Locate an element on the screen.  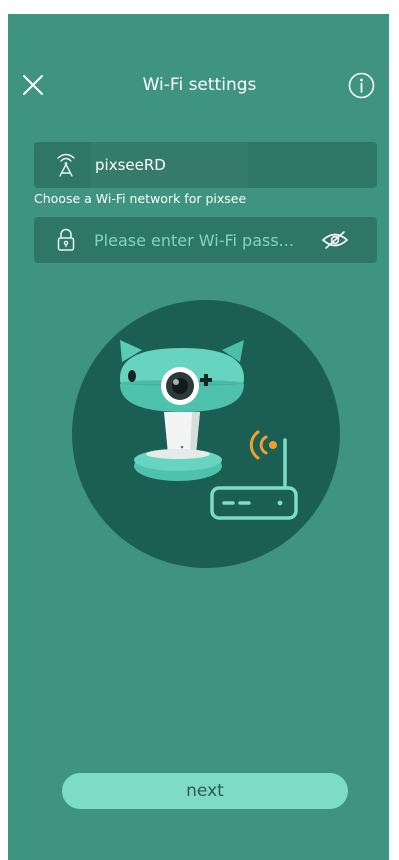
password-input is located at coordinates (199, 240).